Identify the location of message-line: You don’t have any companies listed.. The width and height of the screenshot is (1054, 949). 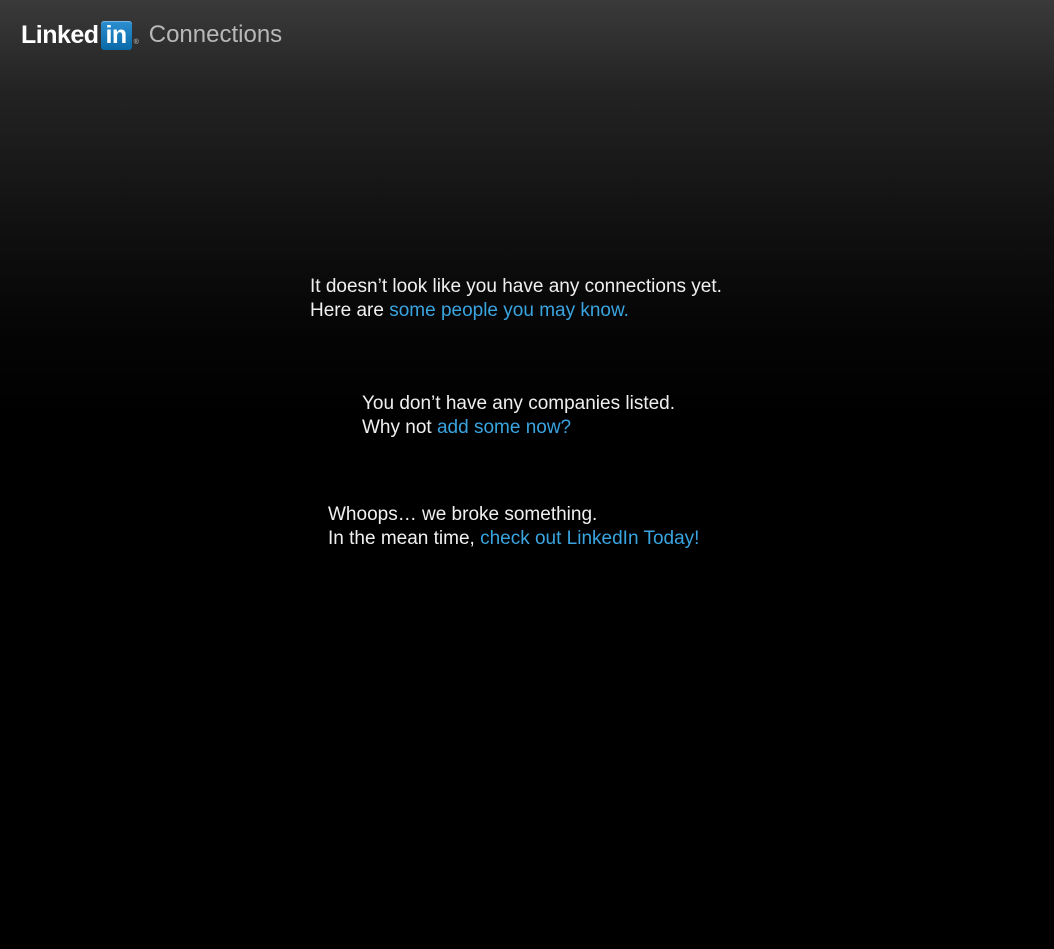
(519, 403).